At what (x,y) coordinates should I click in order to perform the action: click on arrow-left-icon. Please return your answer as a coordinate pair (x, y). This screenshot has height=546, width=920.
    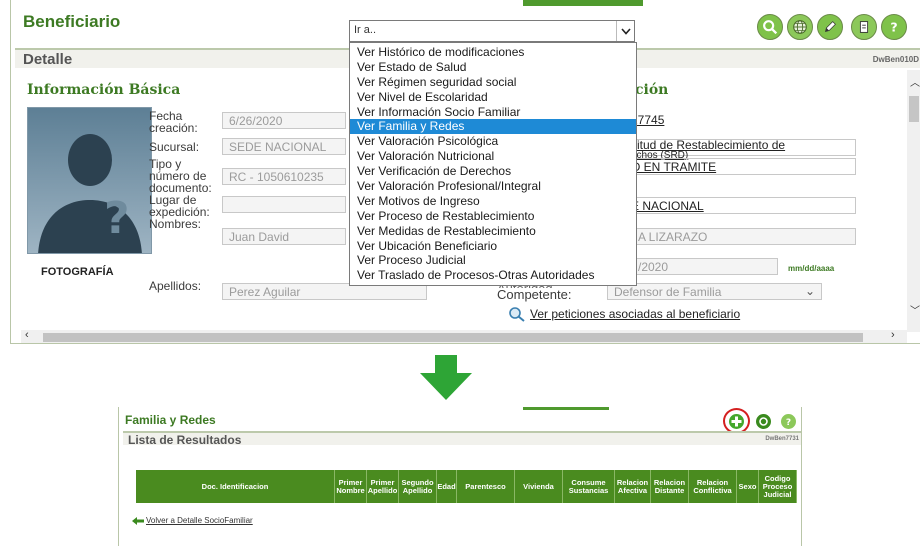
    Looking at the image, I should click on (138, 520).